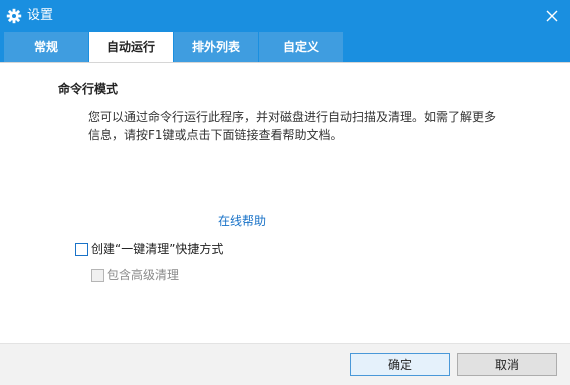 Image resolution: width=570 pixels, height=385 pixels. I want to click on tab-divider, so click(285, 62).